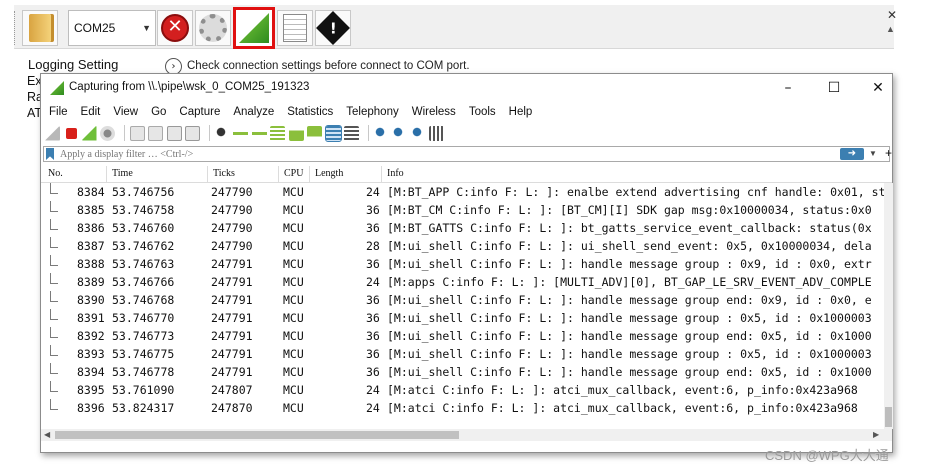  Describe the element at coordinates (158, 112) in the screenshot. I see `menu-go: Go` at that location.